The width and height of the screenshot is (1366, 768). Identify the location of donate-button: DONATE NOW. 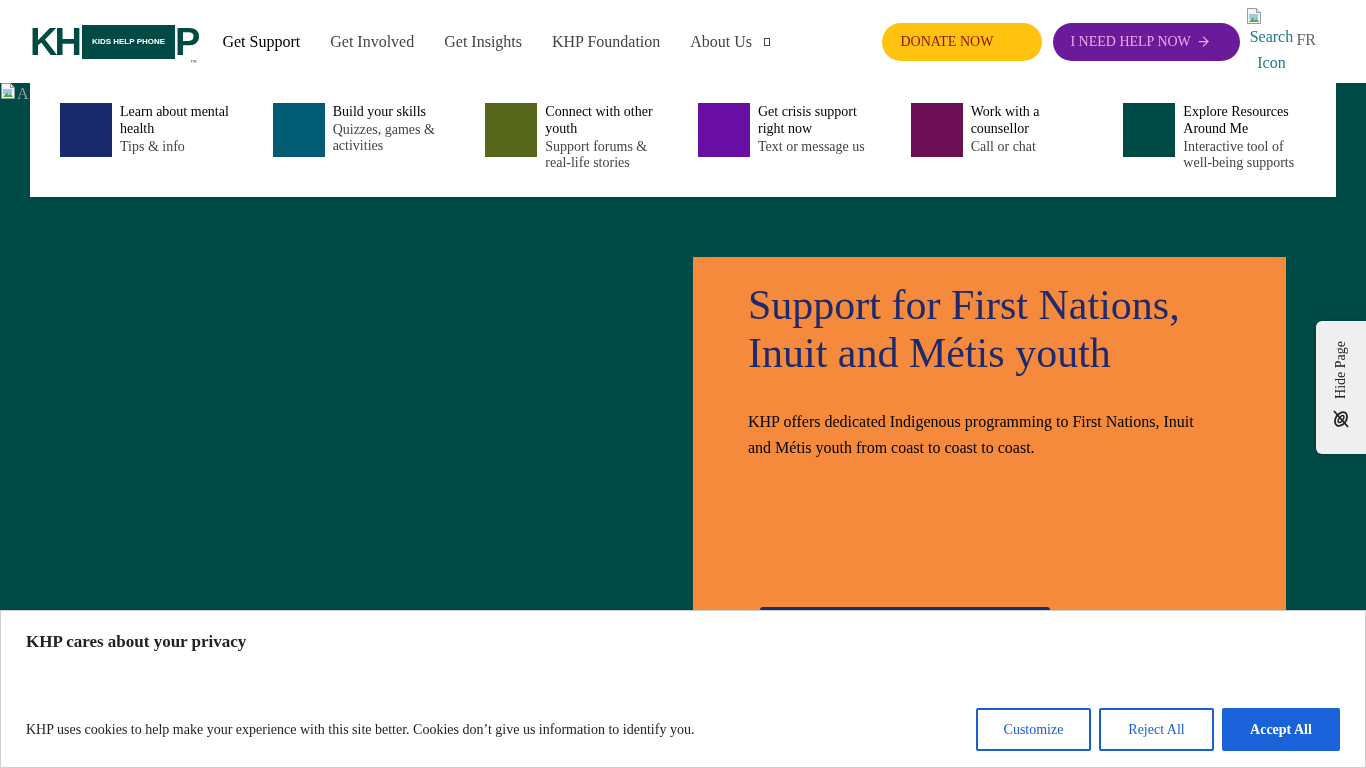
(962, 41).